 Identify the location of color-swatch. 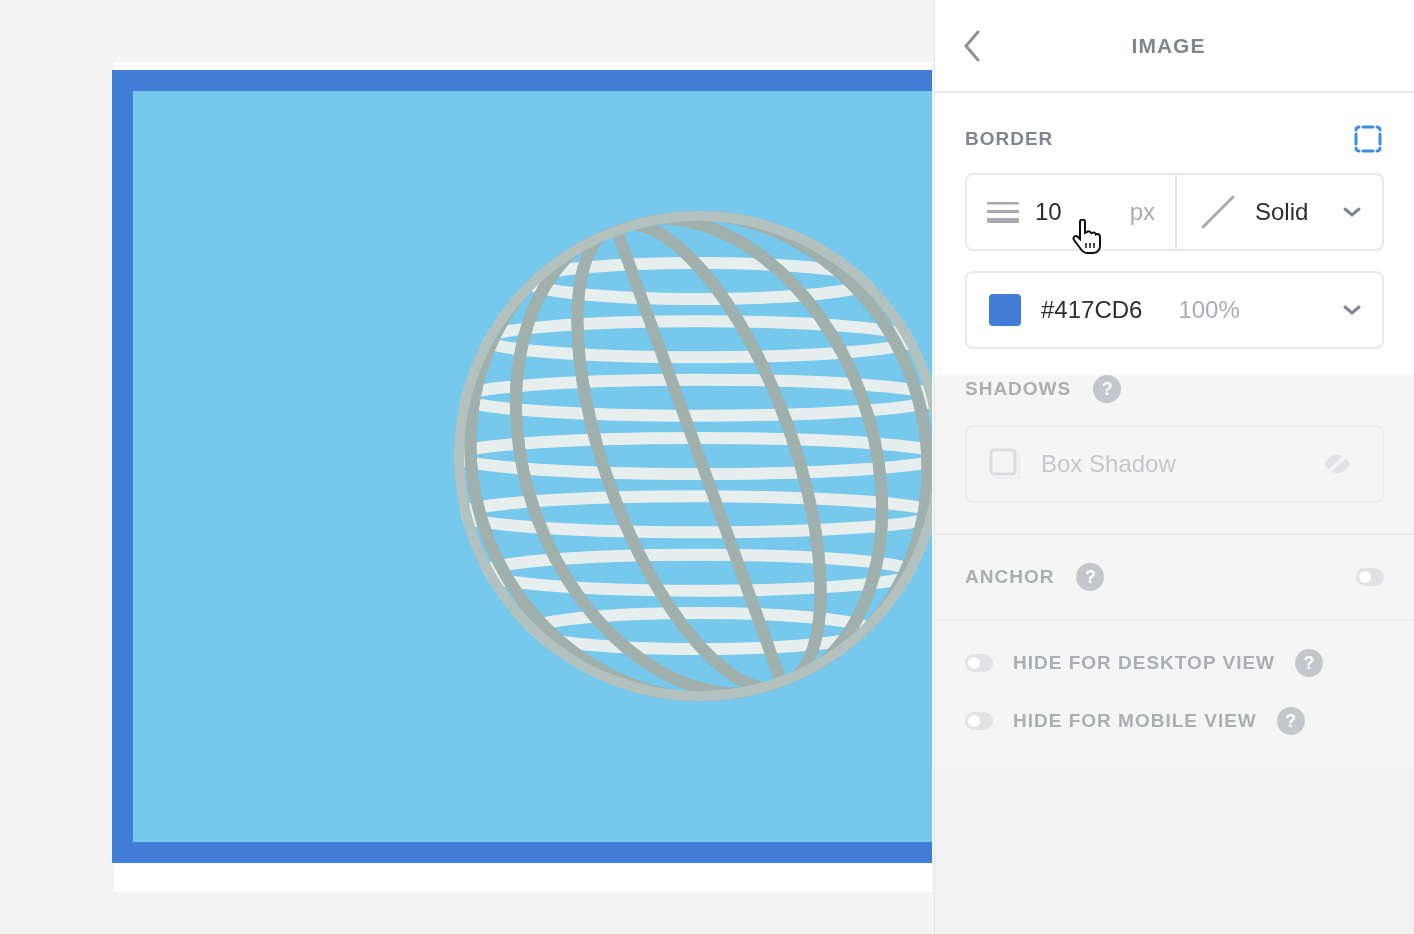
(1005, 310).